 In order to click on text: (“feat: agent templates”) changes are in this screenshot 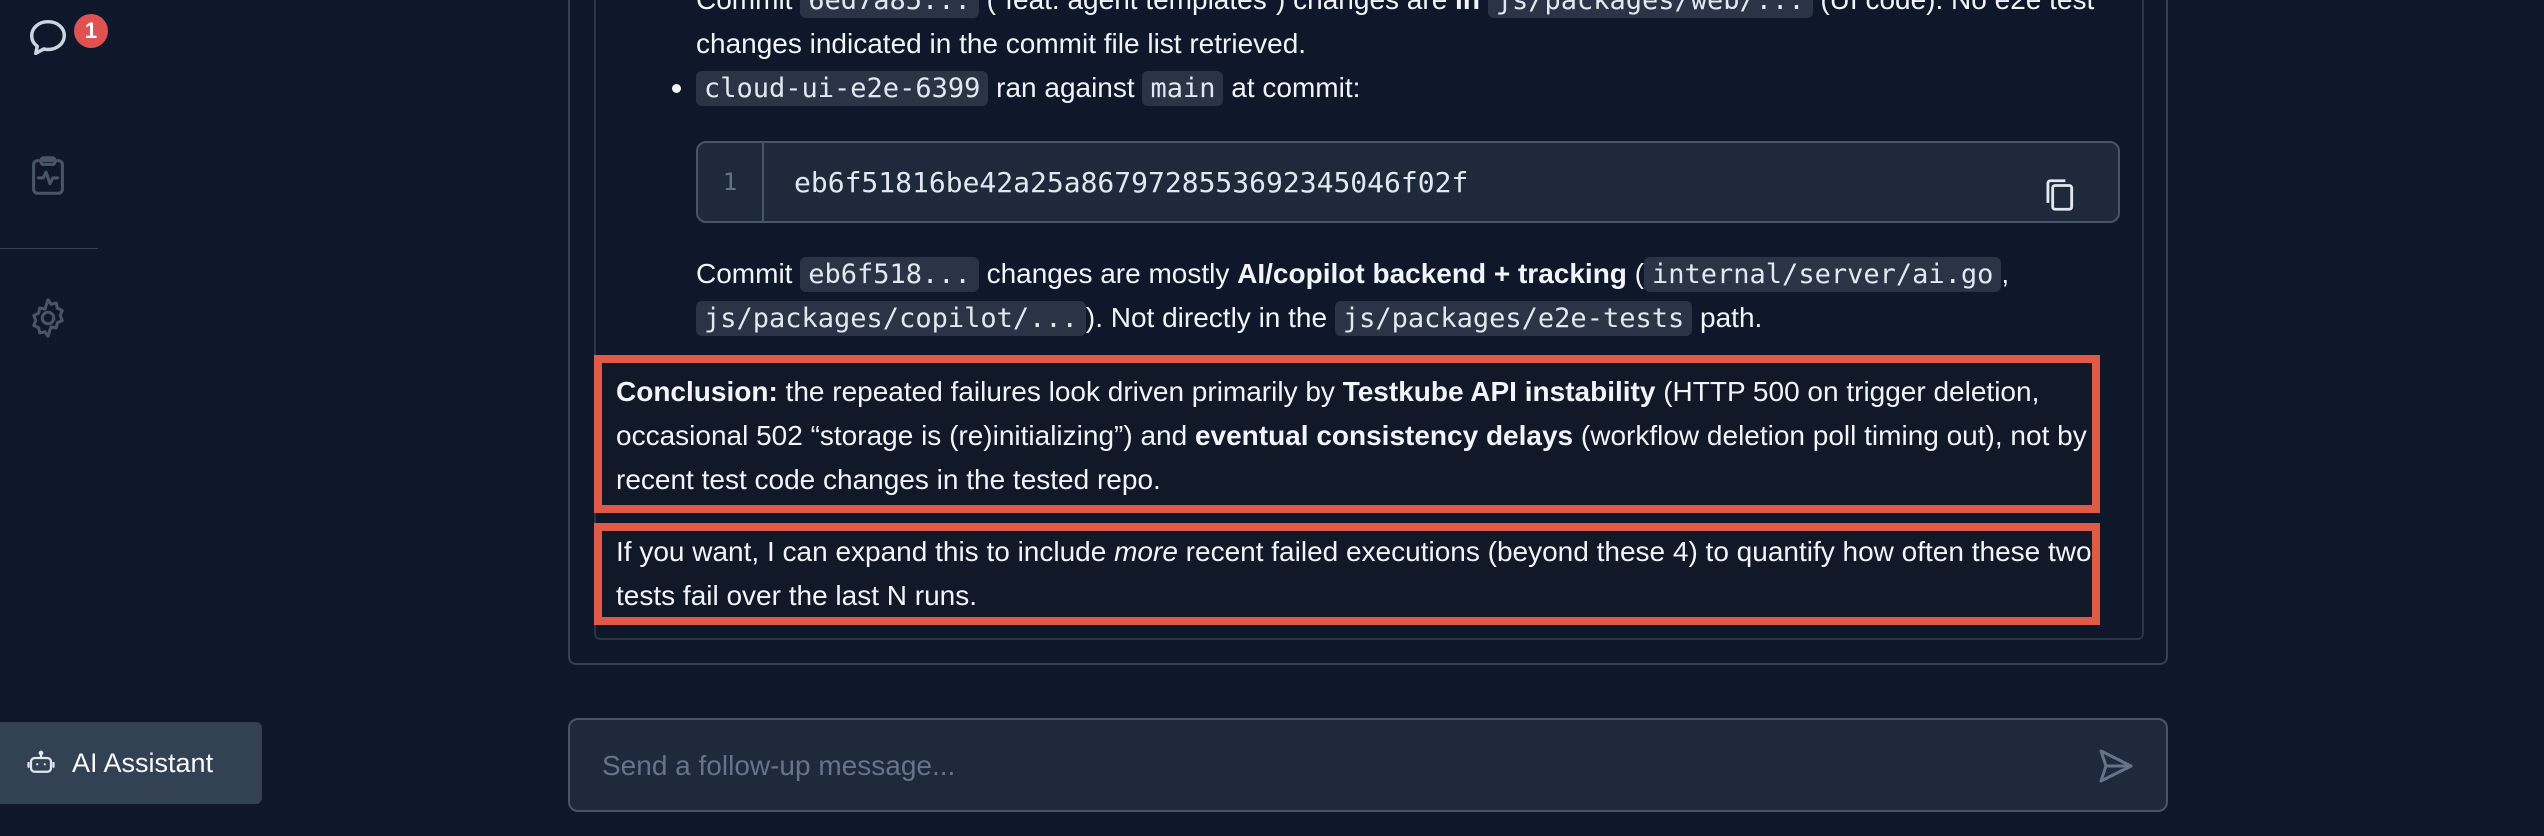, I will do `click(1217, 7)`.